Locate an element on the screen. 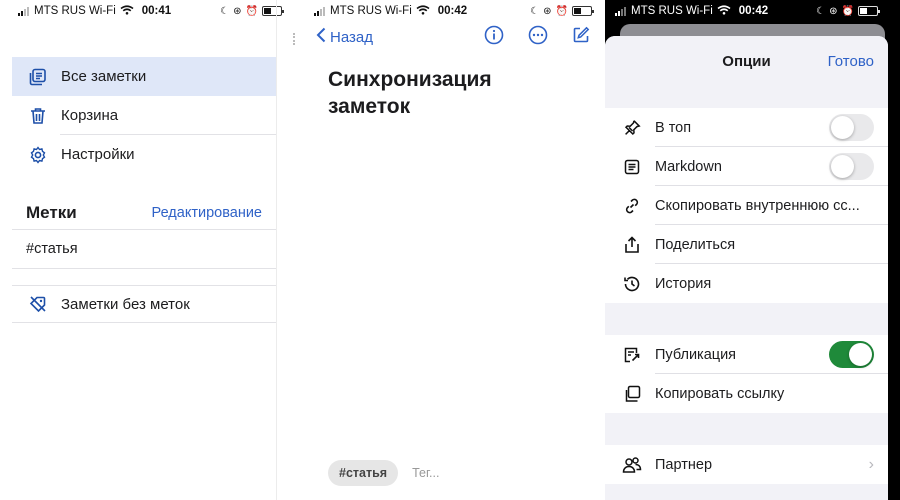 The image size is (900, 500). publish-icon is located at coordinates (632, 355).